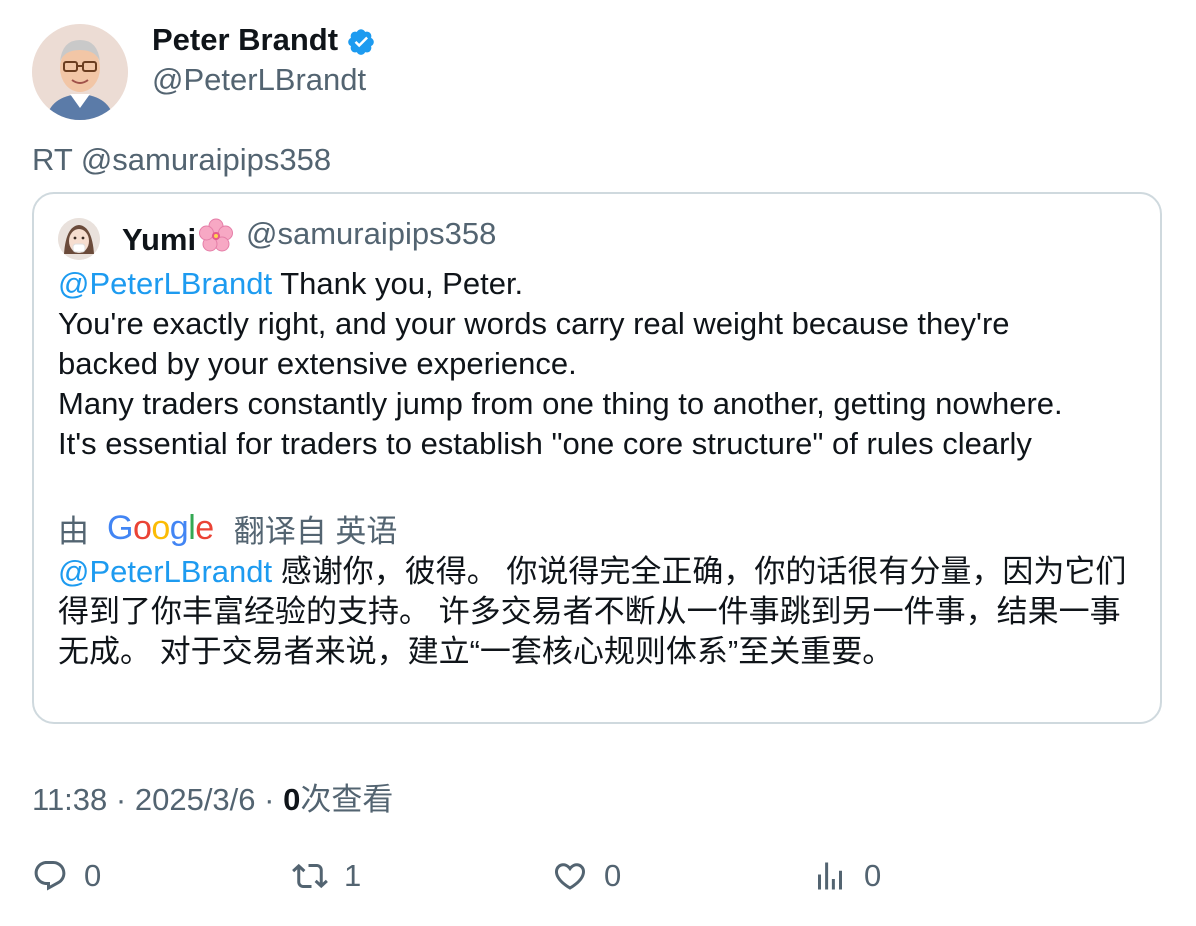 This screenshot has width=1196, height=926. Describe the element at coordinates (570, 876) in the screenshot. I see `heart-icon` at that location.